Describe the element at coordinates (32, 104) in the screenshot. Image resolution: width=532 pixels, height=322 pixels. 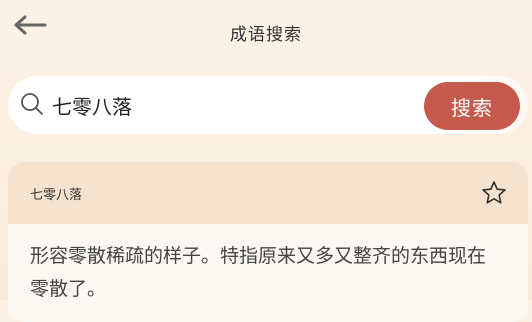
I see `search-icon` at that location.